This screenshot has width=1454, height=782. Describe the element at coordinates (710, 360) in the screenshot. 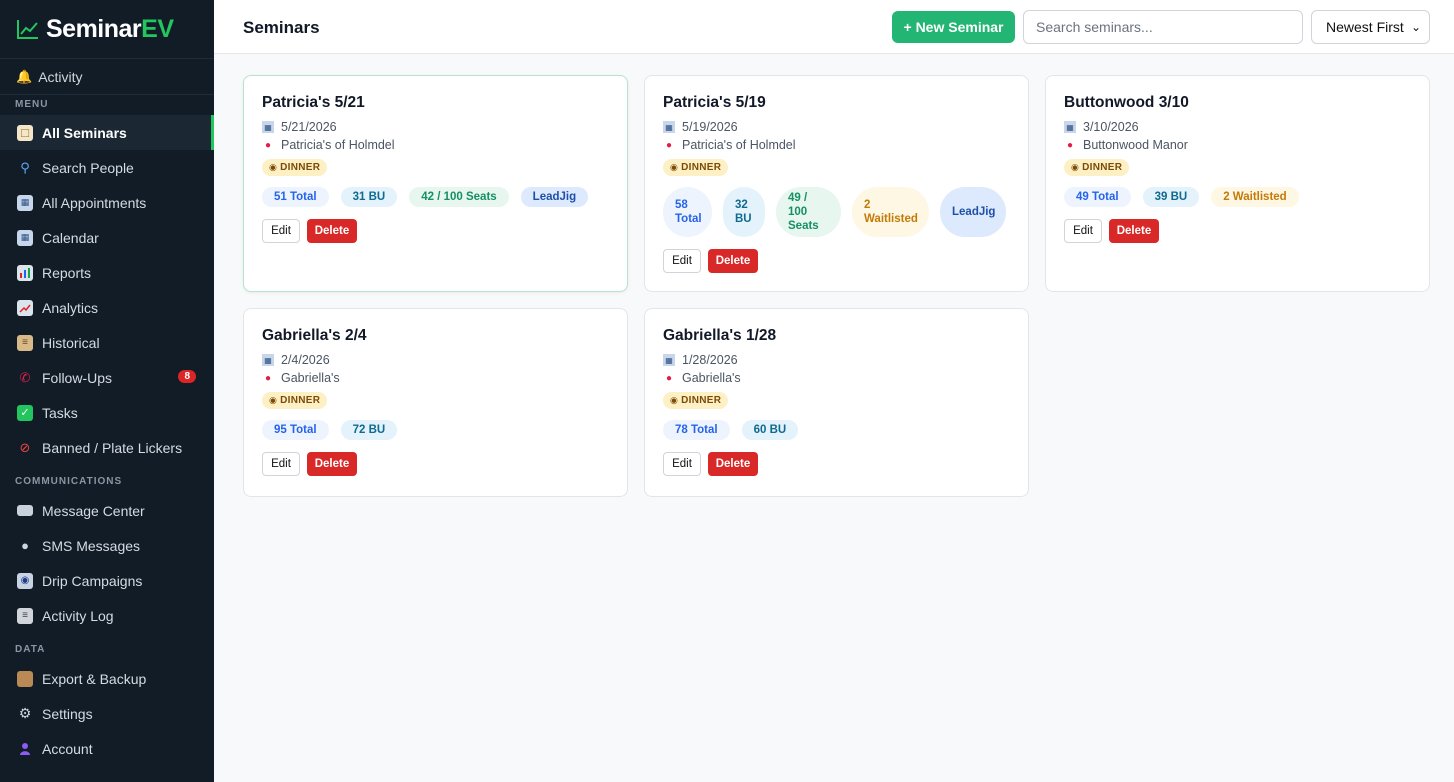

I see `seminar-date-text: 1/28/2026` at that location.